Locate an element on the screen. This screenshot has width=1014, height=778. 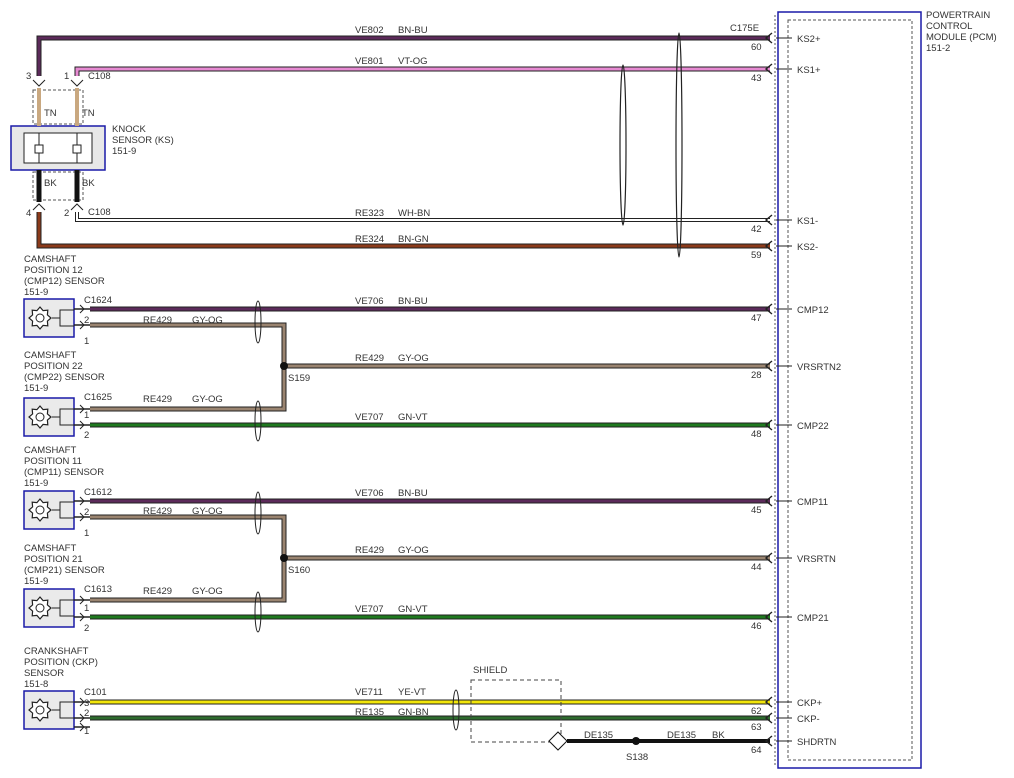
knock-pin-label: 3 is located at coordinates (28, 76).